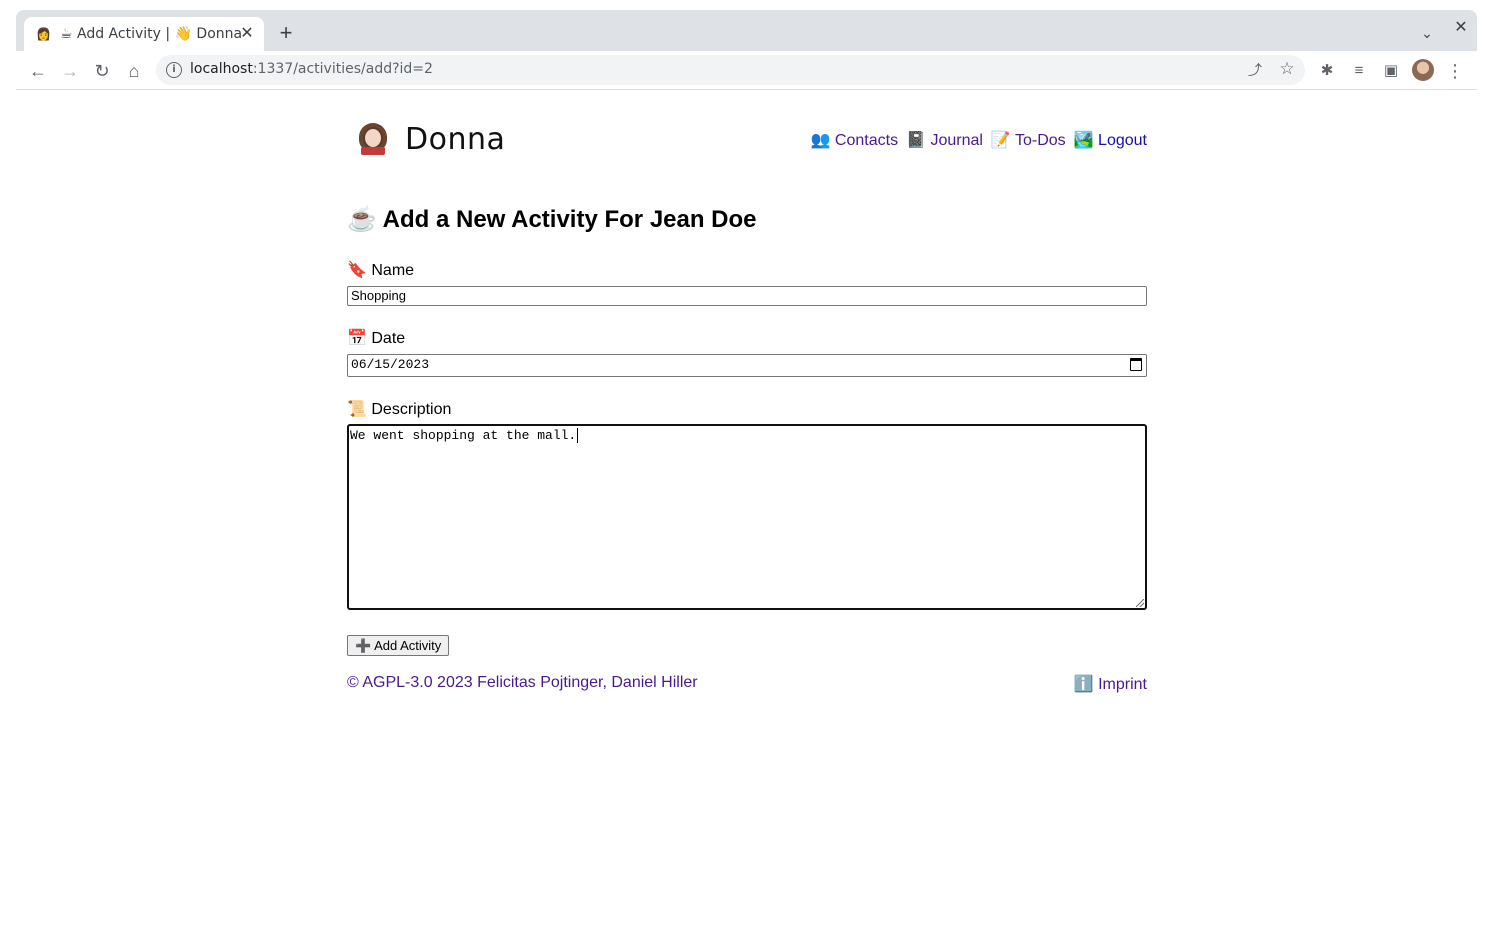 The height and width of the screenshot is (939, 1493). Describe the element at coordinates (398, 645) in the screenshot. I see `add-activity-button: ➕ Add Activity` at that location.